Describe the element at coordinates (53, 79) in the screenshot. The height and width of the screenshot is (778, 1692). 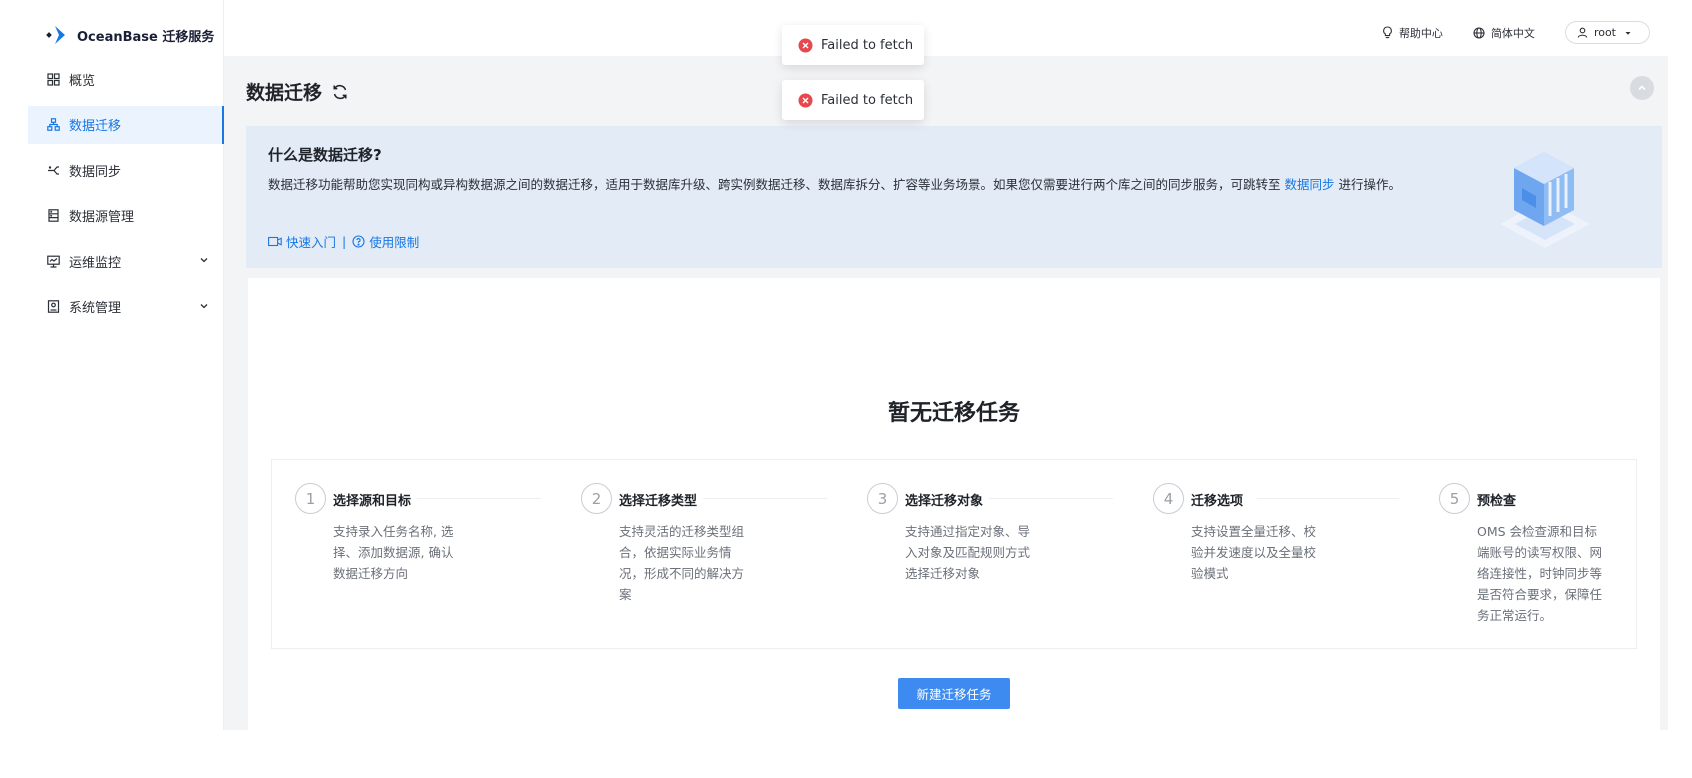
I see `grid-icon` at that location.